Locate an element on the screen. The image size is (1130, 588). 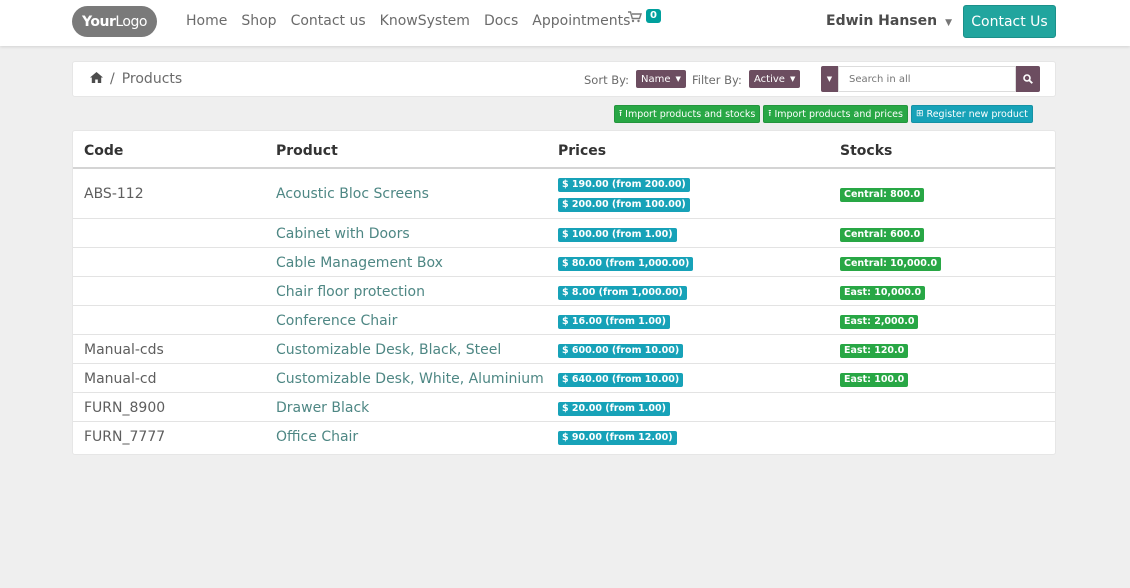
row-code: ABS-112 is located at coordinates (114, 194).